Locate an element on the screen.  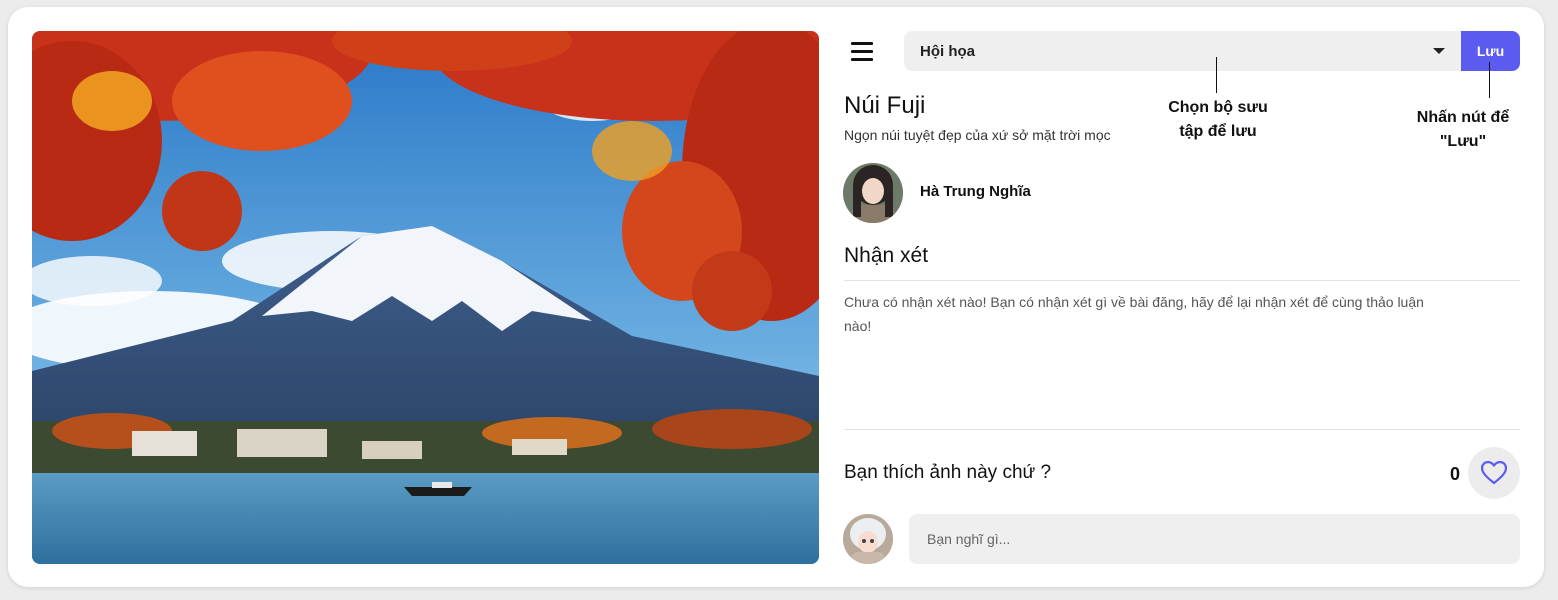
heart-icon is located at coordinates (1494, 473).